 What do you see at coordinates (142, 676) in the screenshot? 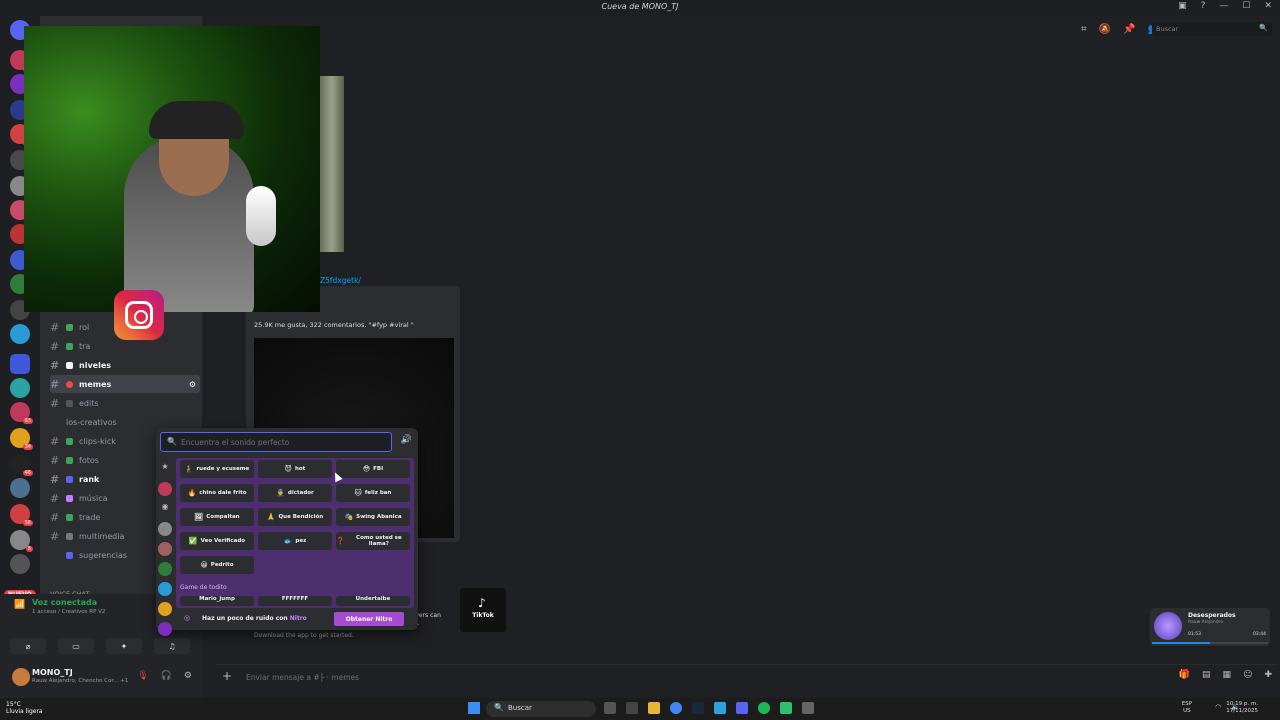
I see `mic-muted-icon: 🎙` at bounding box center [142, 676].